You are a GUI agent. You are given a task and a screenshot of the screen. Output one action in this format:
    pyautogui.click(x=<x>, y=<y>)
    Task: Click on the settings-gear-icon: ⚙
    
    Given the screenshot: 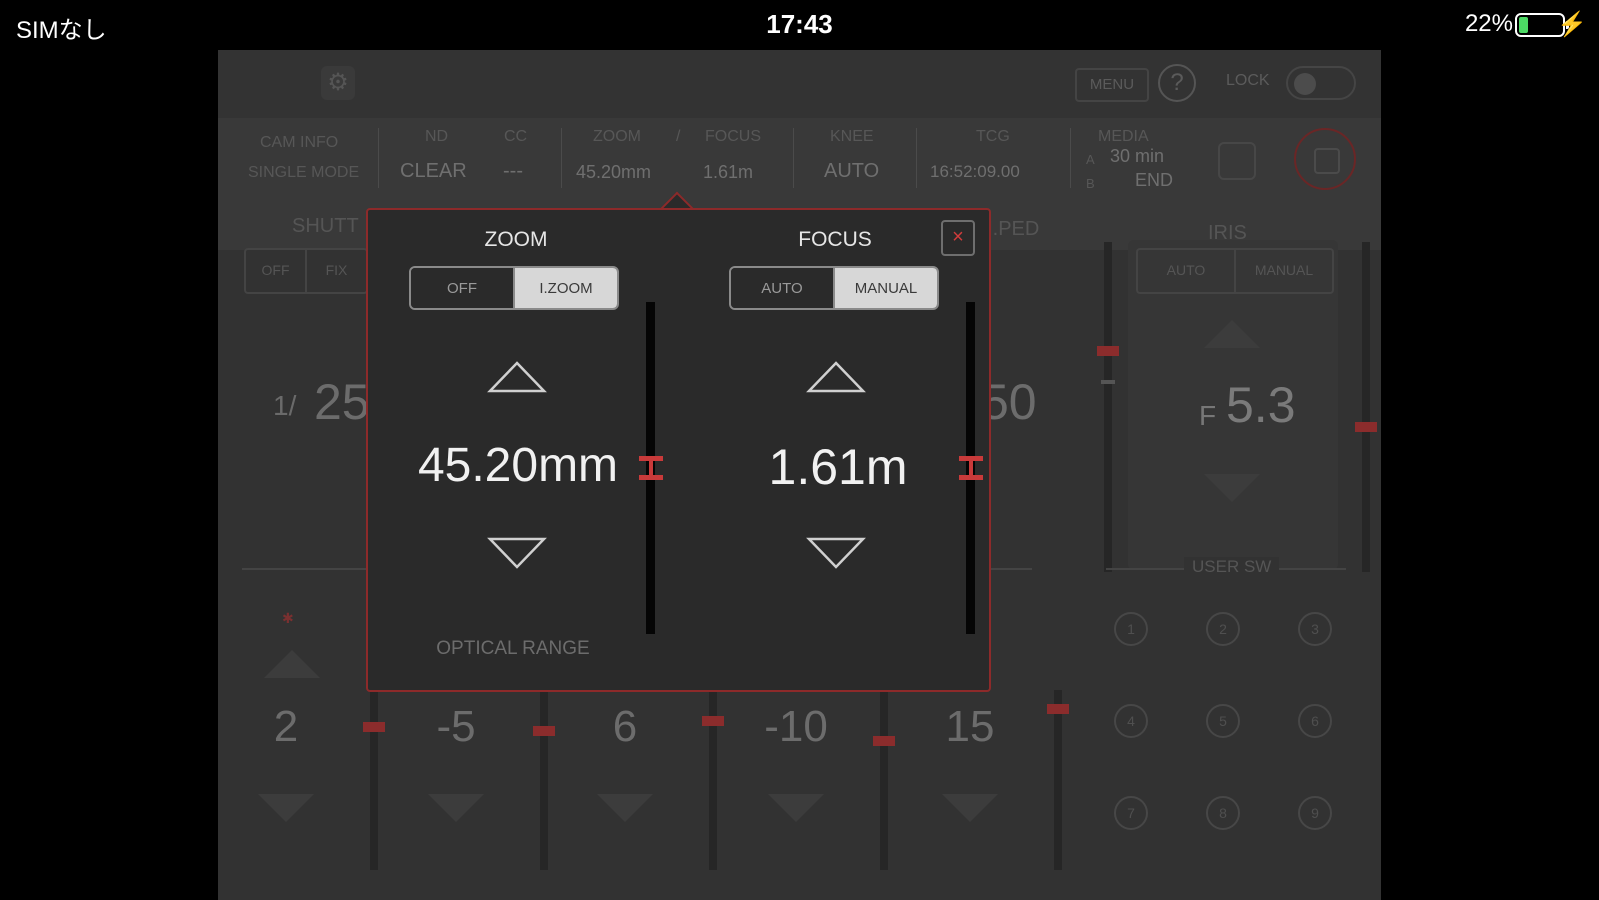 What is the action you would take?
    pyautogui.click(x=338, y=83)
    